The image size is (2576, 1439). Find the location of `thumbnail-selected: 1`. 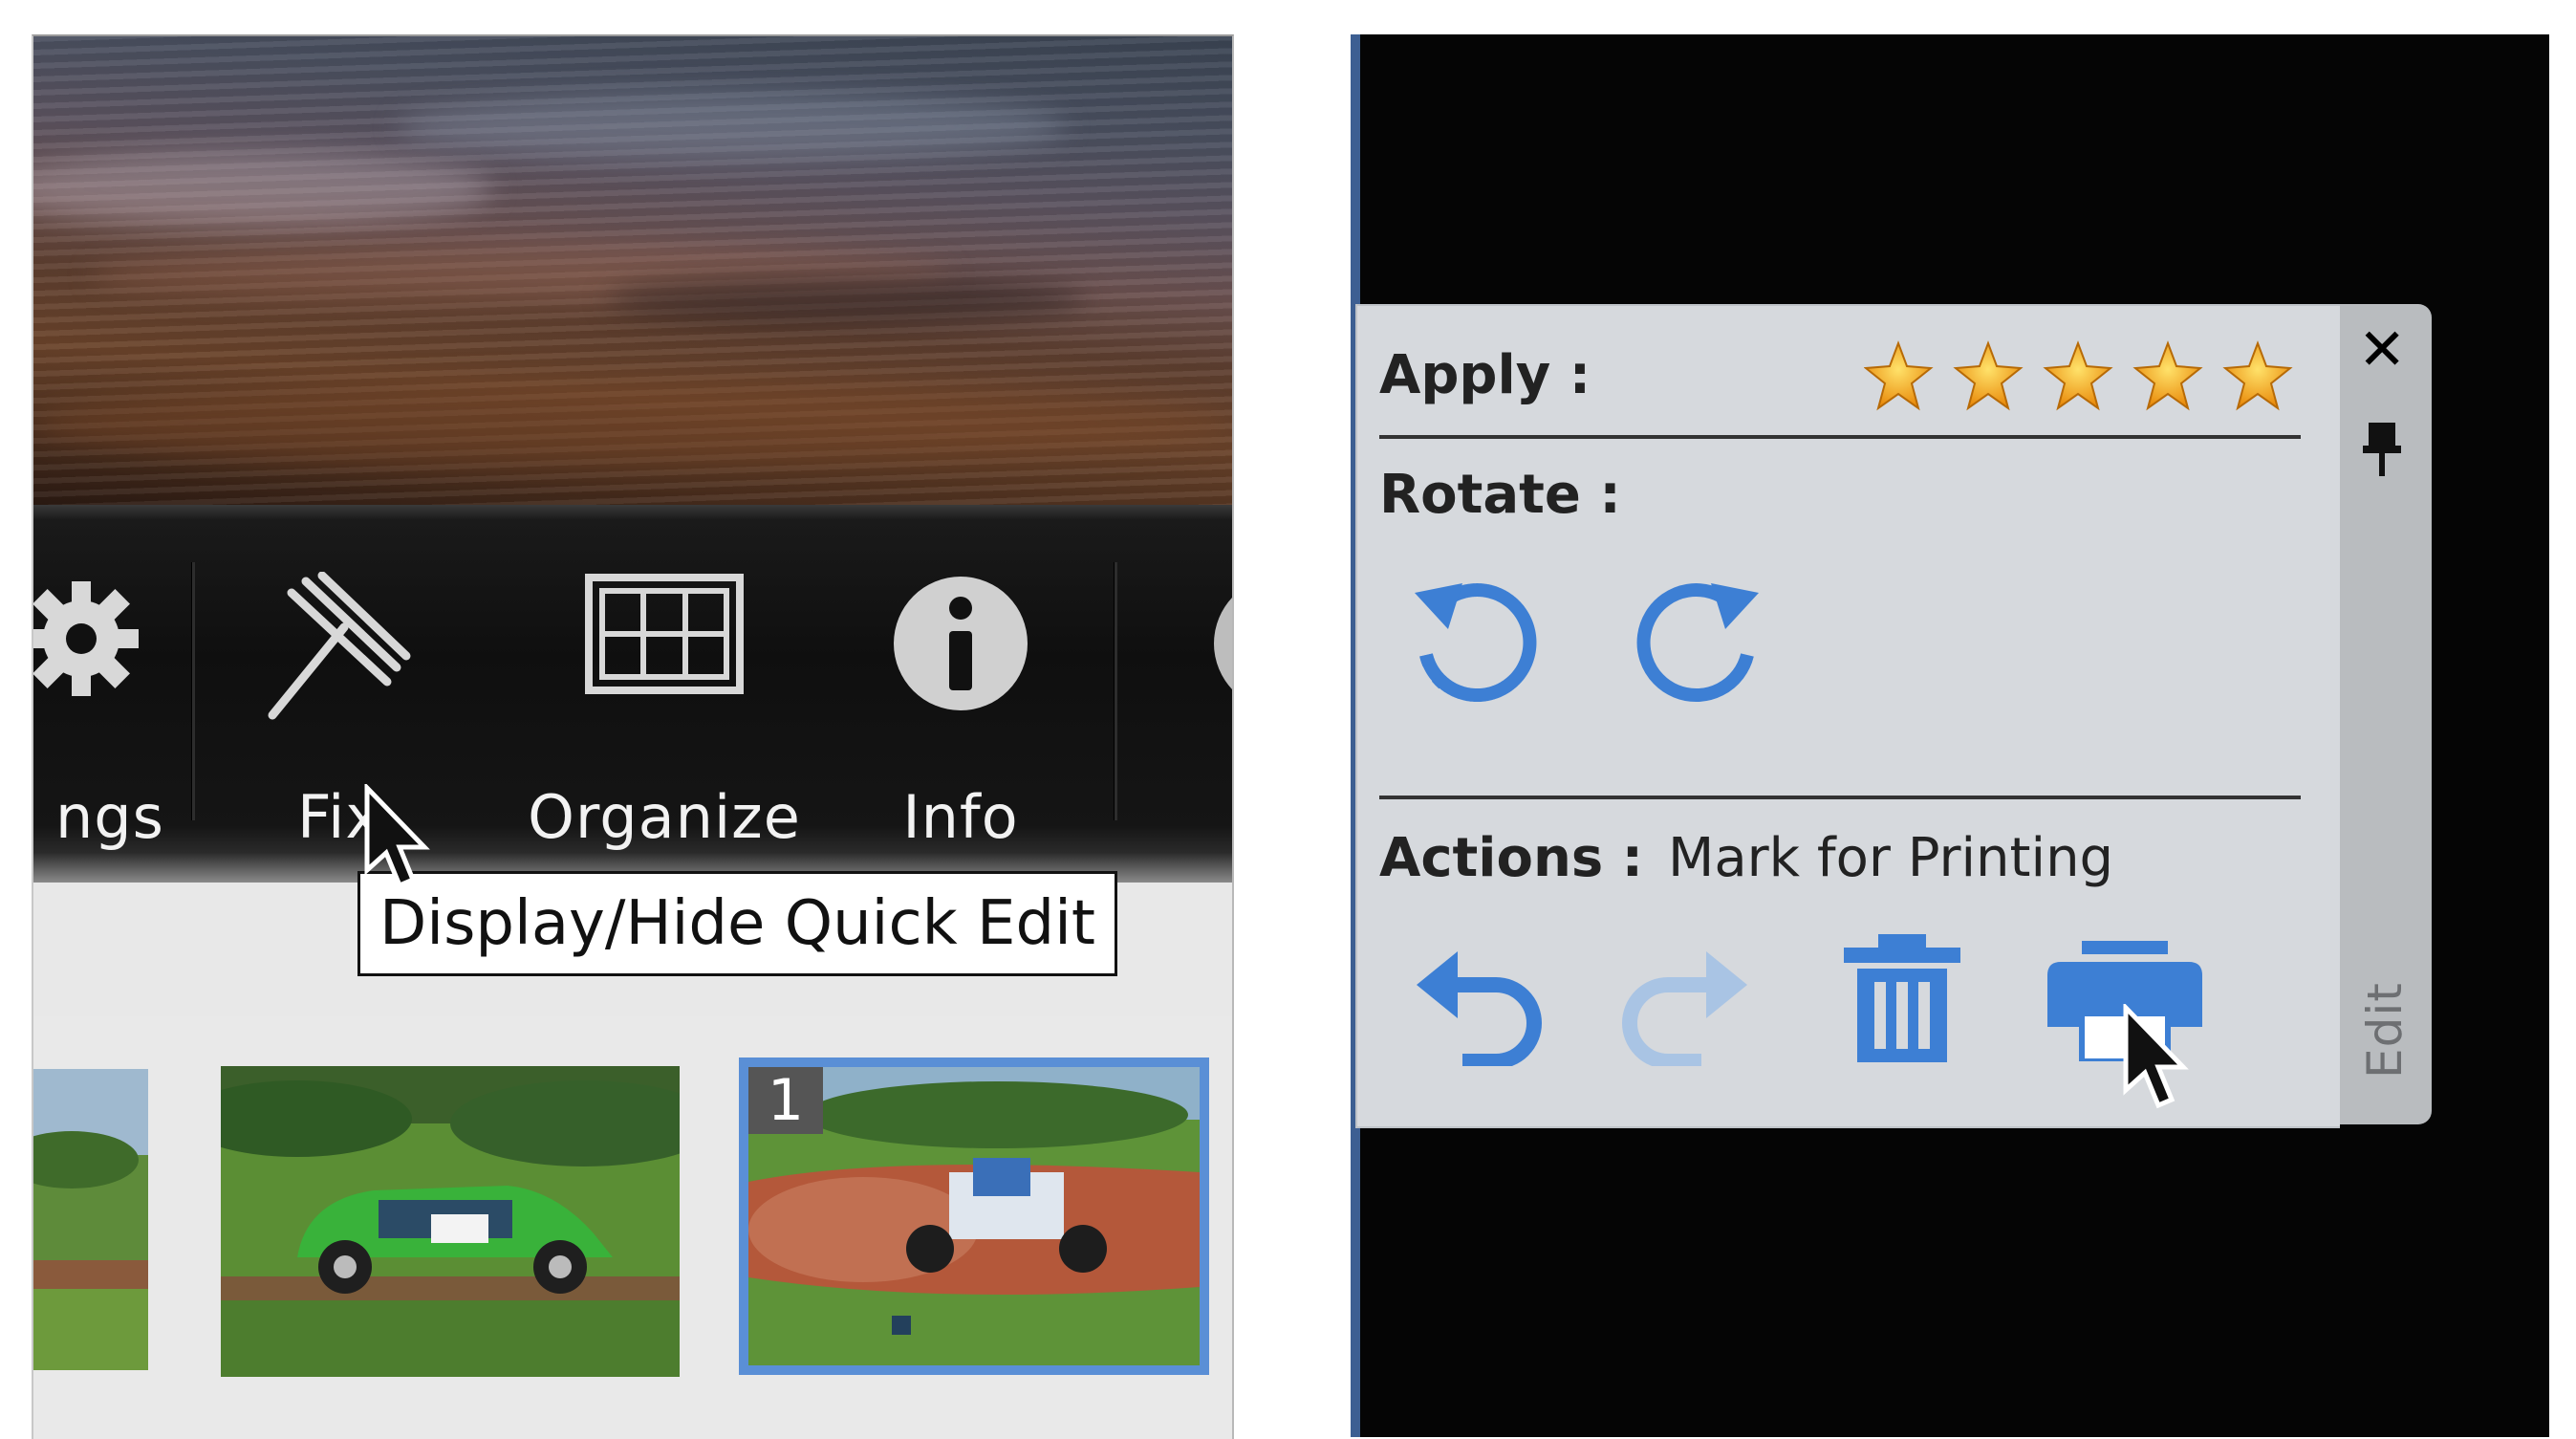

thumbnail-selected: 1 is located at coordinates (974, 1216).